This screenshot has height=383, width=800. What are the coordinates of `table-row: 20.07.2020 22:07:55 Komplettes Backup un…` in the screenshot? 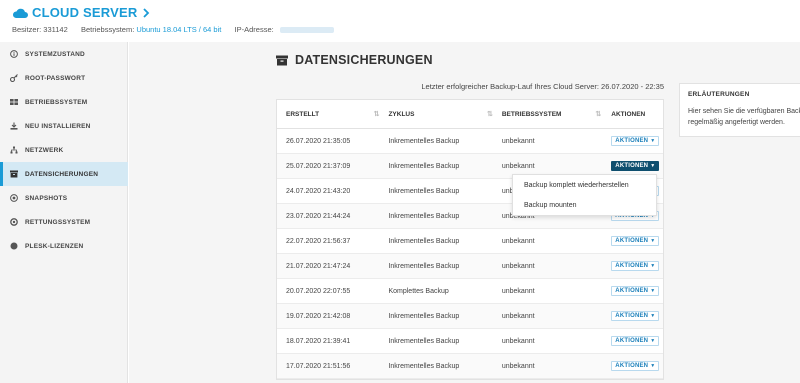 It's located at (470, 291).